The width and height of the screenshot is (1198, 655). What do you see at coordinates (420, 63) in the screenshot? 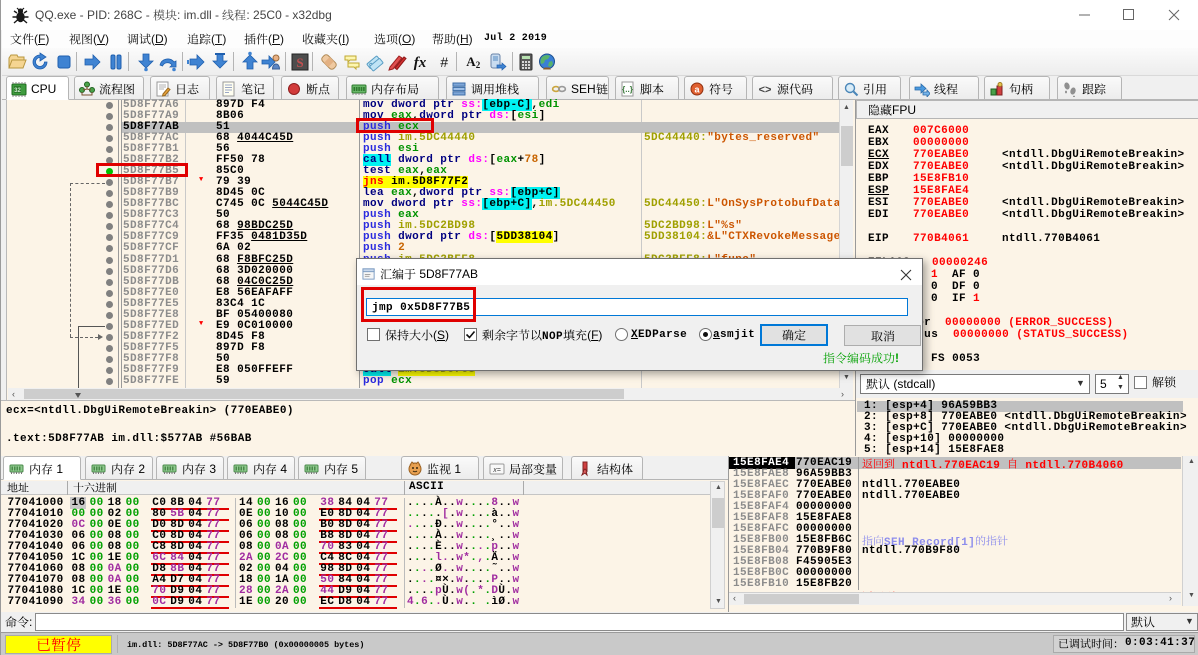
I see `svg-text: fx` at bounding box center [420, 63].